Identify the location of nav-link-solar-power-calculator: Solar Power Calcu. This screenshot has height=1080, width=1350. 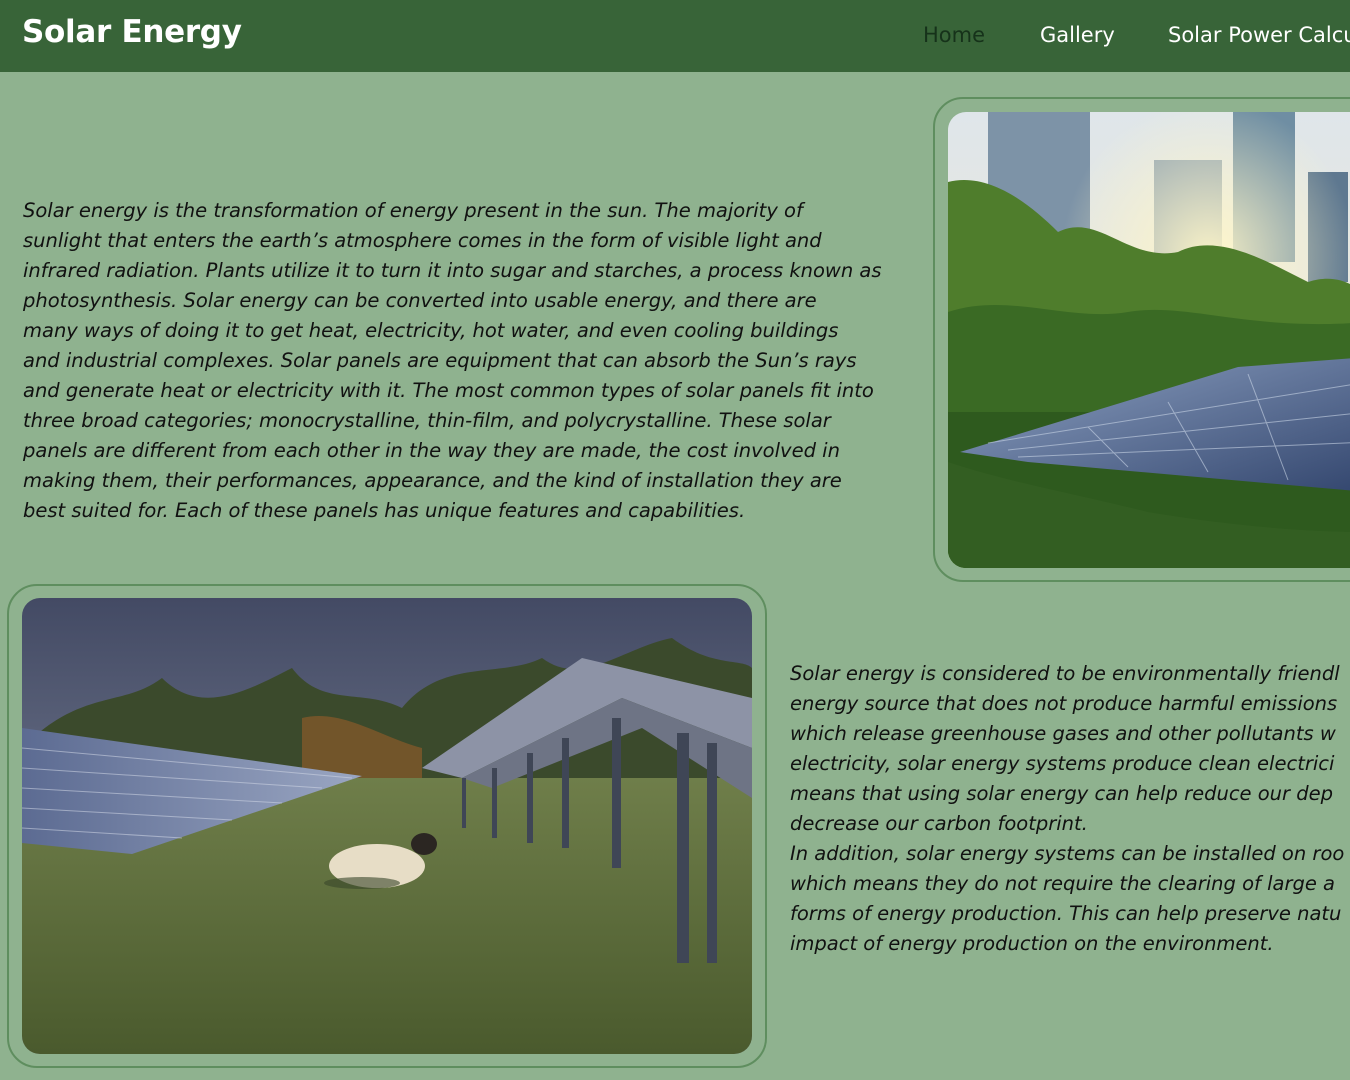
(1259, 35).